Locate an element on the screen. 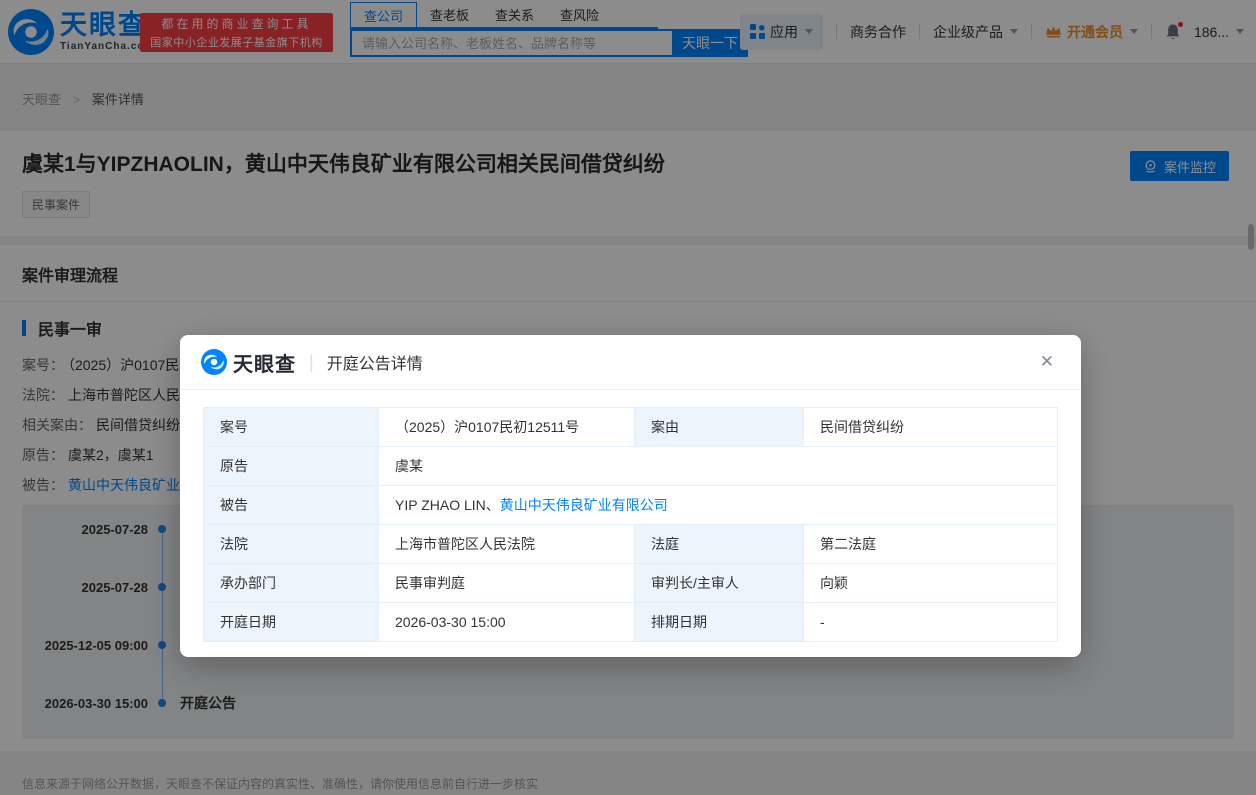  cell-label: 案由 is located at coordinates (719, 427).